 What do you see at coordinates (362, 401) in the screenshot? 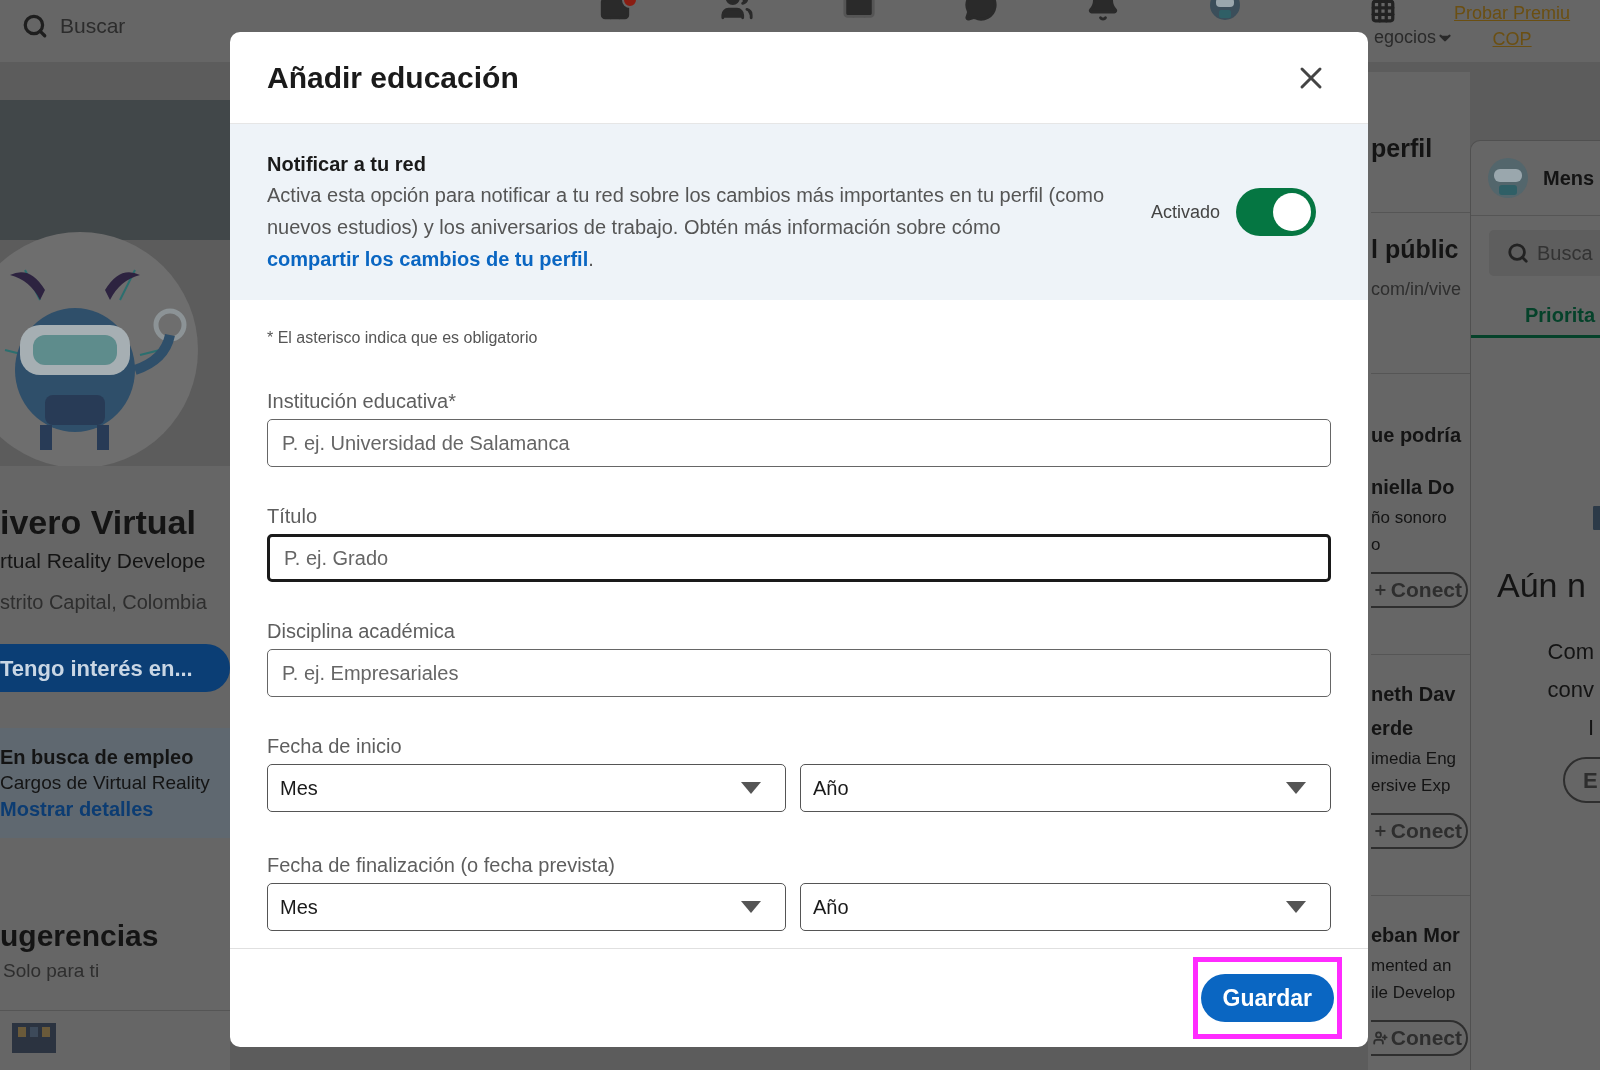
I see `field-label: Institución educativa*` at bounding box center [362, 401].